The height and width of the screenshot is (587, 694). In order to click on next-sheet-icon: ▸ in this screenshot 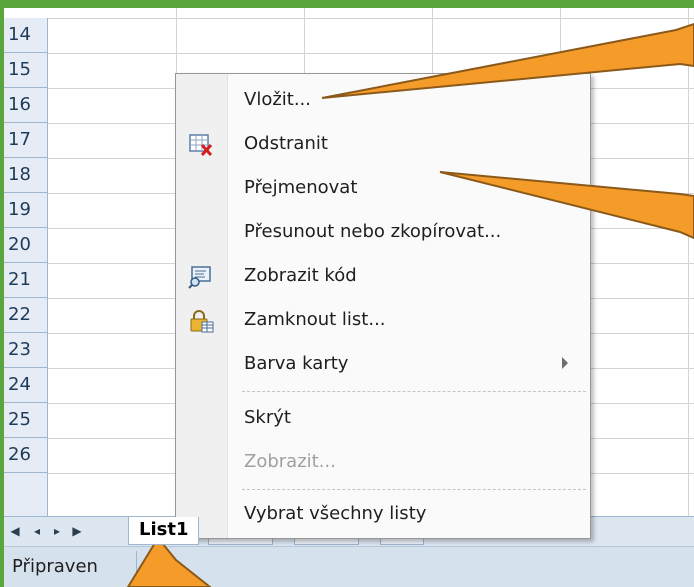, I will do `click(57, 531)`.